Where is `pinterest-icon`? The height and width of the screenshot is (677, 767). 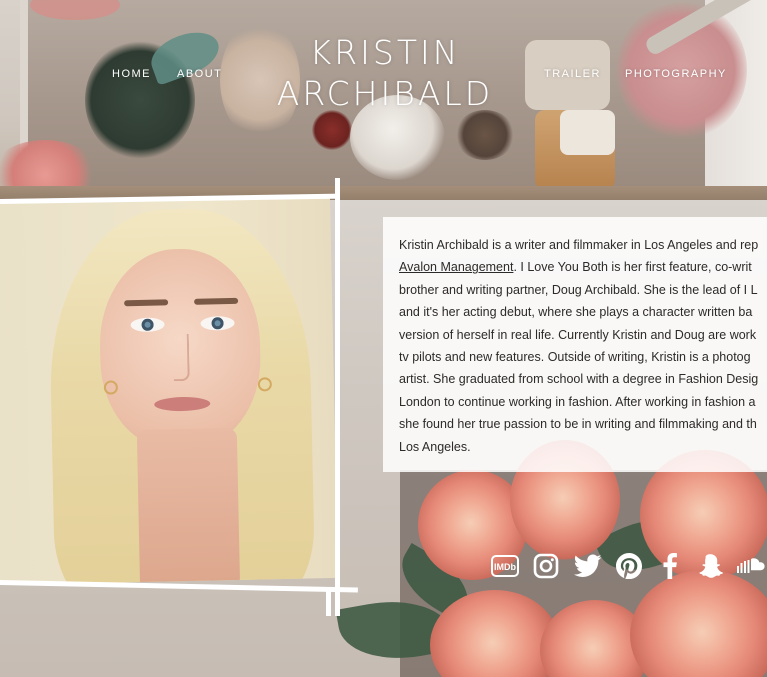
pinterest-icon is located at coordinates (629, 566).